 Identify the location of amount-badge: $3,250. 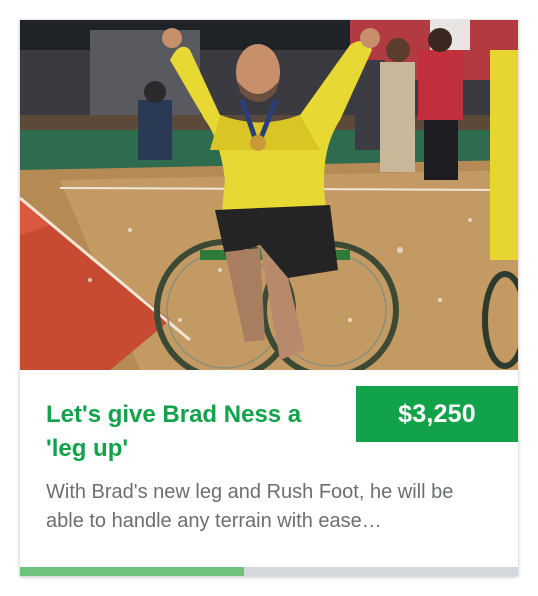
(437, 414).